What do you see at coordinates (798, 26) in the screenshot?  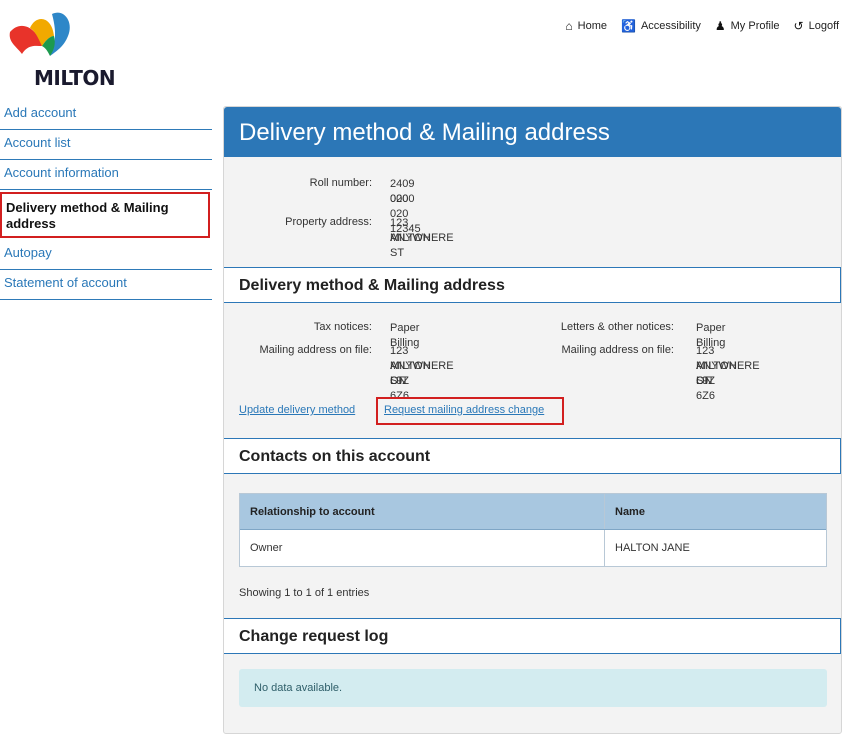 I see `logoff-icon: ↺` at bounding box center [798, 26].